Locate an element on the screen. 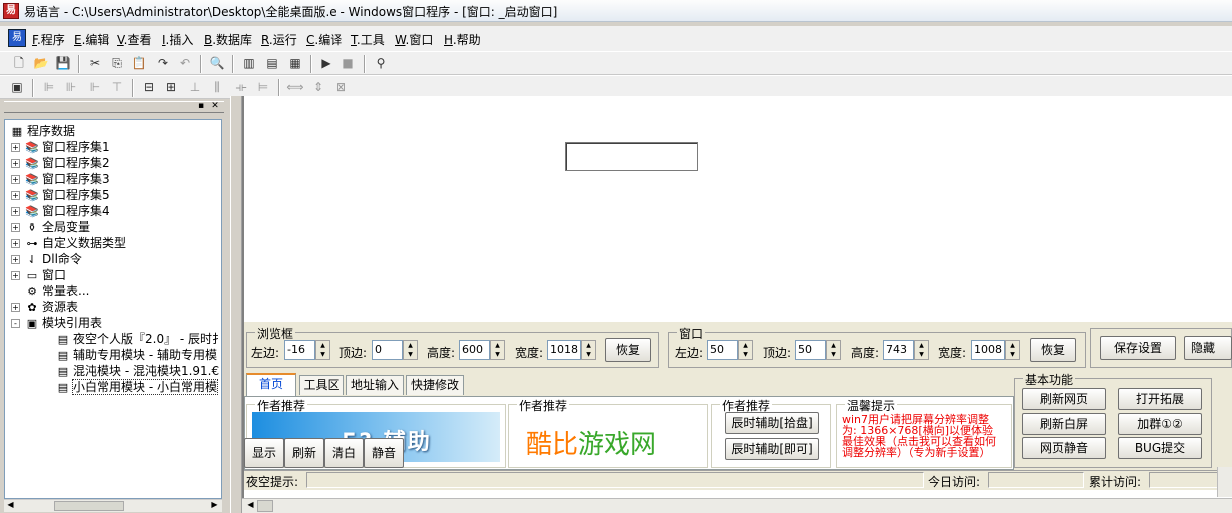 This screenshot has height=513, width=1232. browser-height-input: 600 is located at coordinates (474, 350).